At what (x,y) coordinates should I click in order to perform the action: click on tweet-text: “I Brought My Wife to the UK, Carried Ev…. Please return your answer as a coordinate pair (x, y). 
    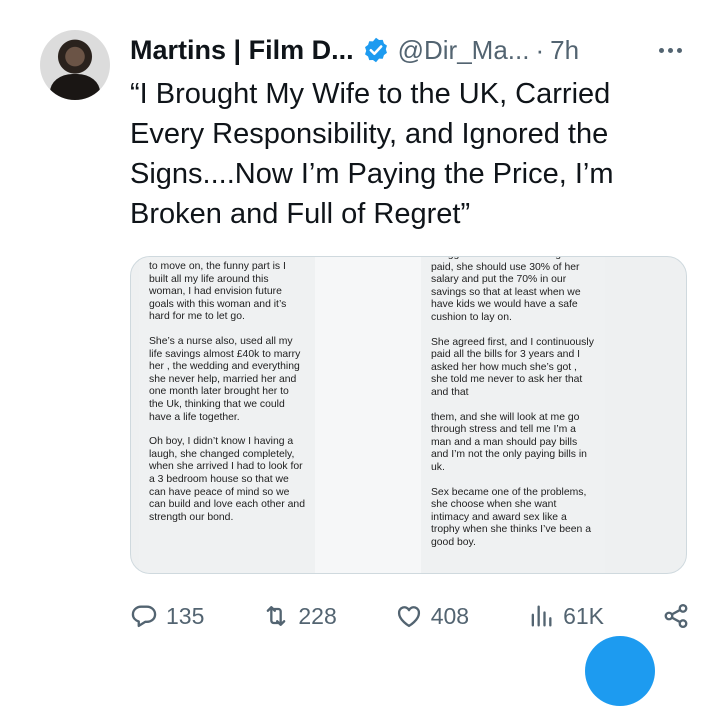
    Looking at the image, I should click on (372, 154).